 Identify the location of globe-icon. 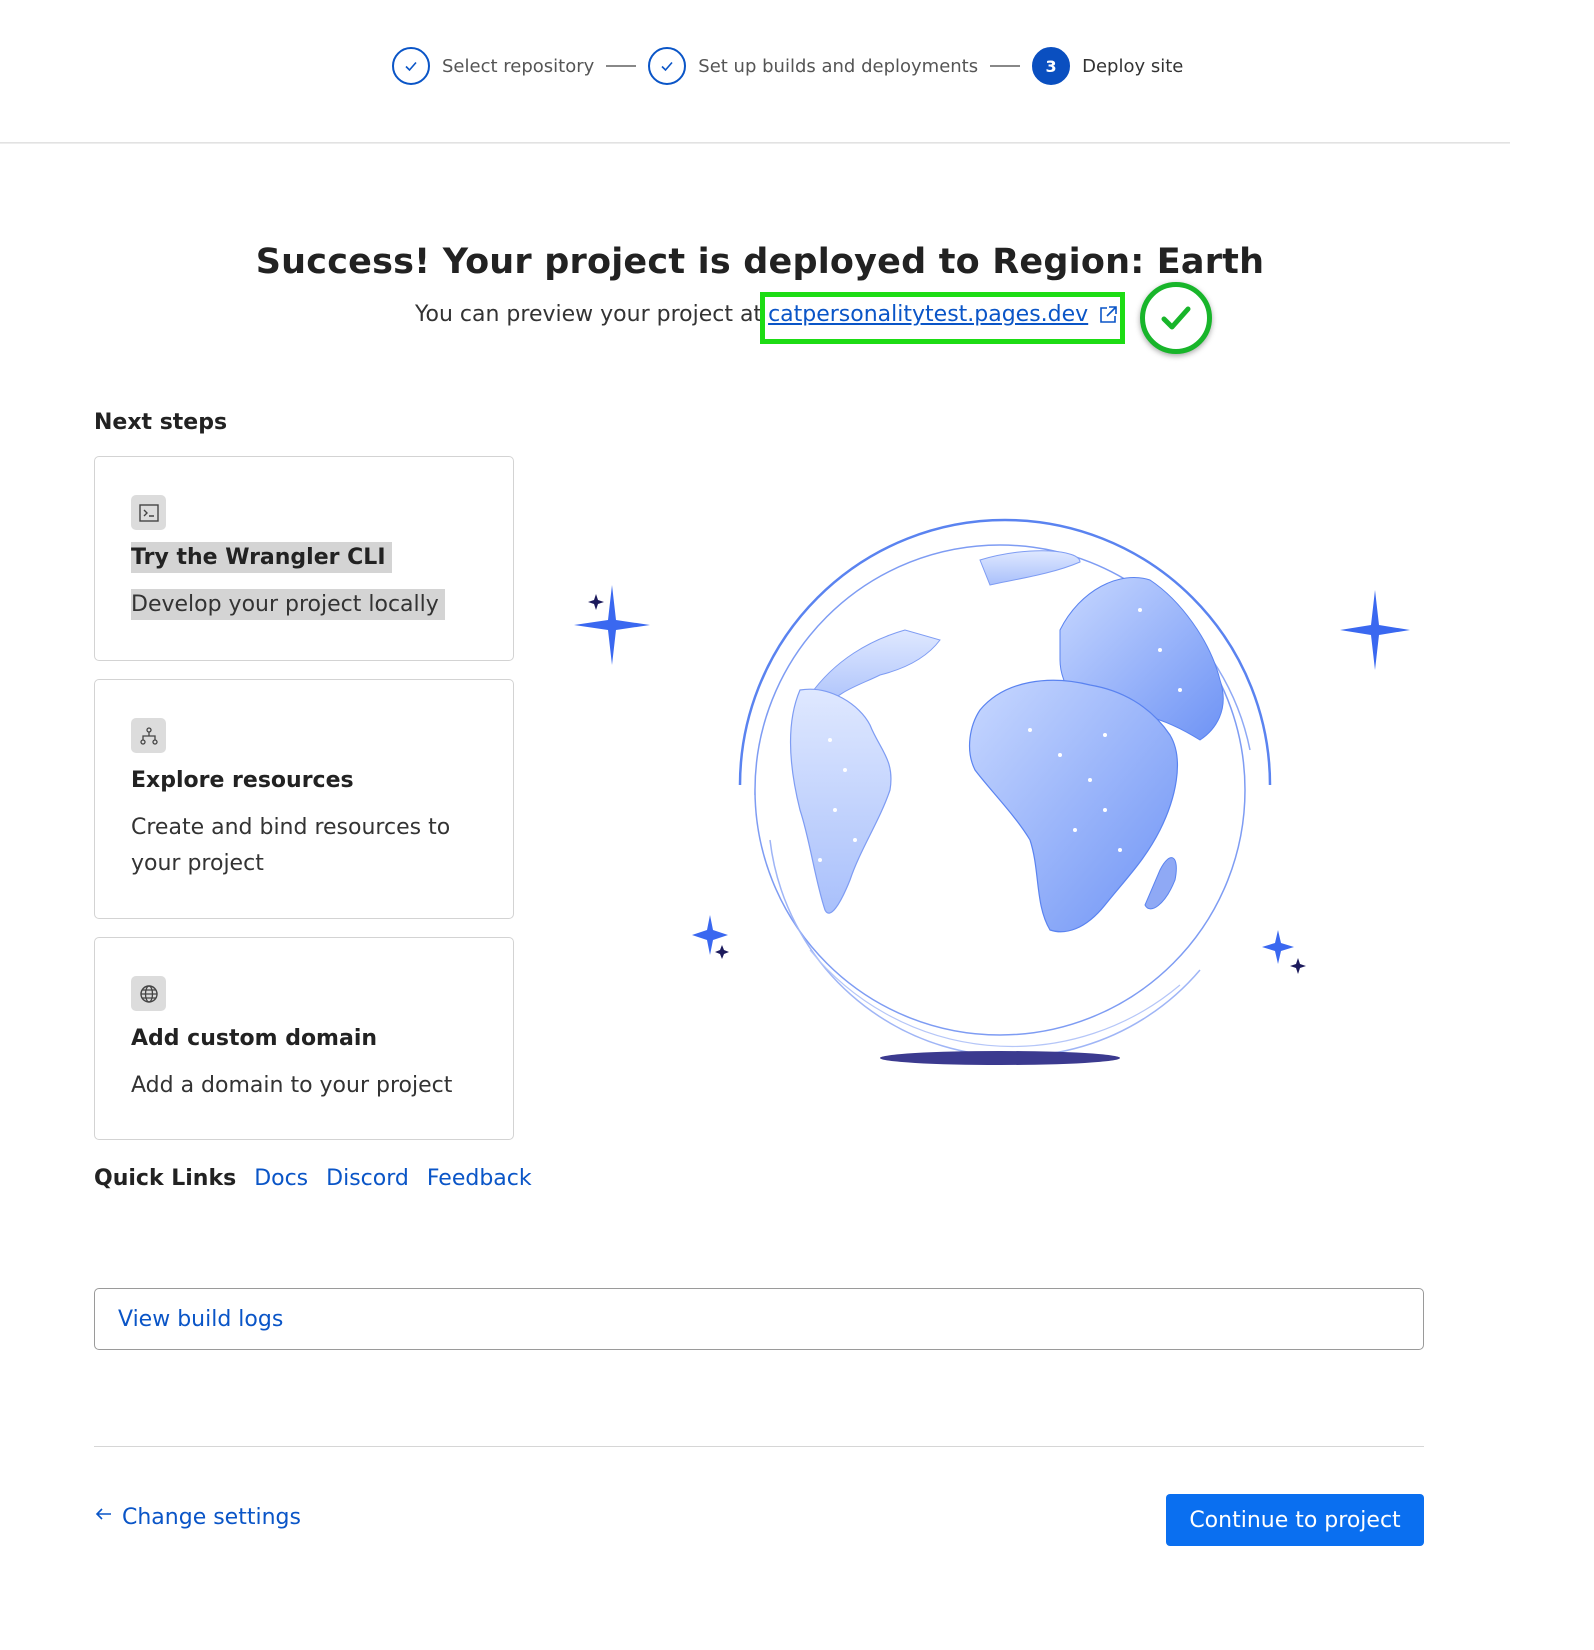
(148, 993).